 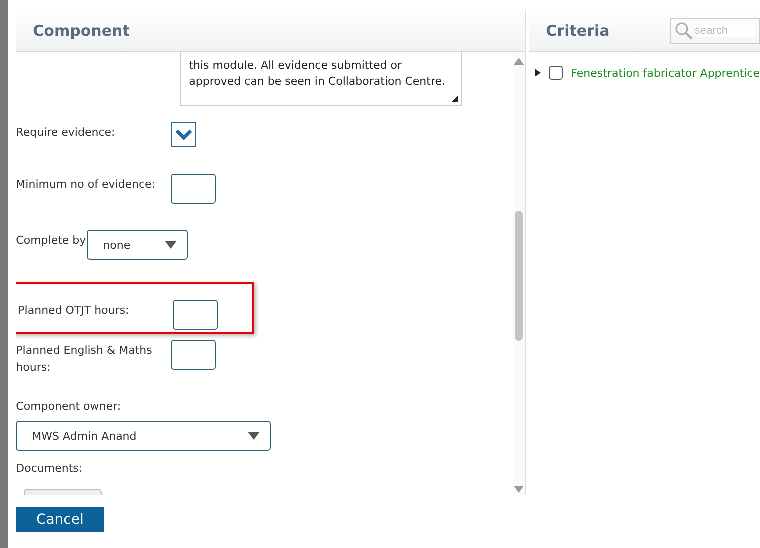 I want to click on panel-title: Component, so click(x=81, y=31).